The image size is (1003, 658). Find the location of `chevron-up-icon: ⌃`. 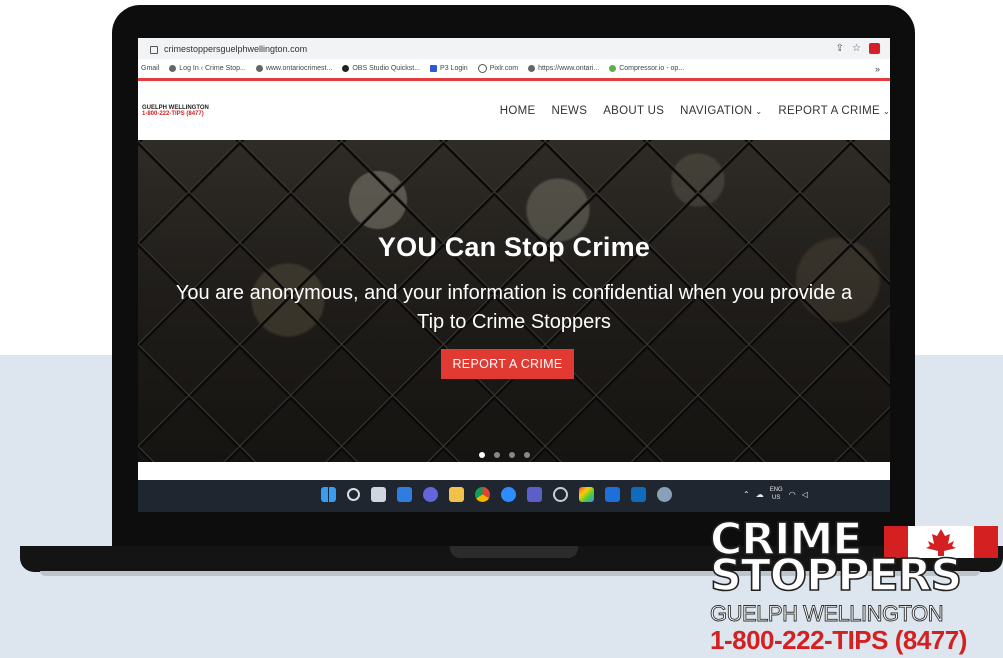

chevron-up-icon: ⌃ is located at coordinates (746, 494).